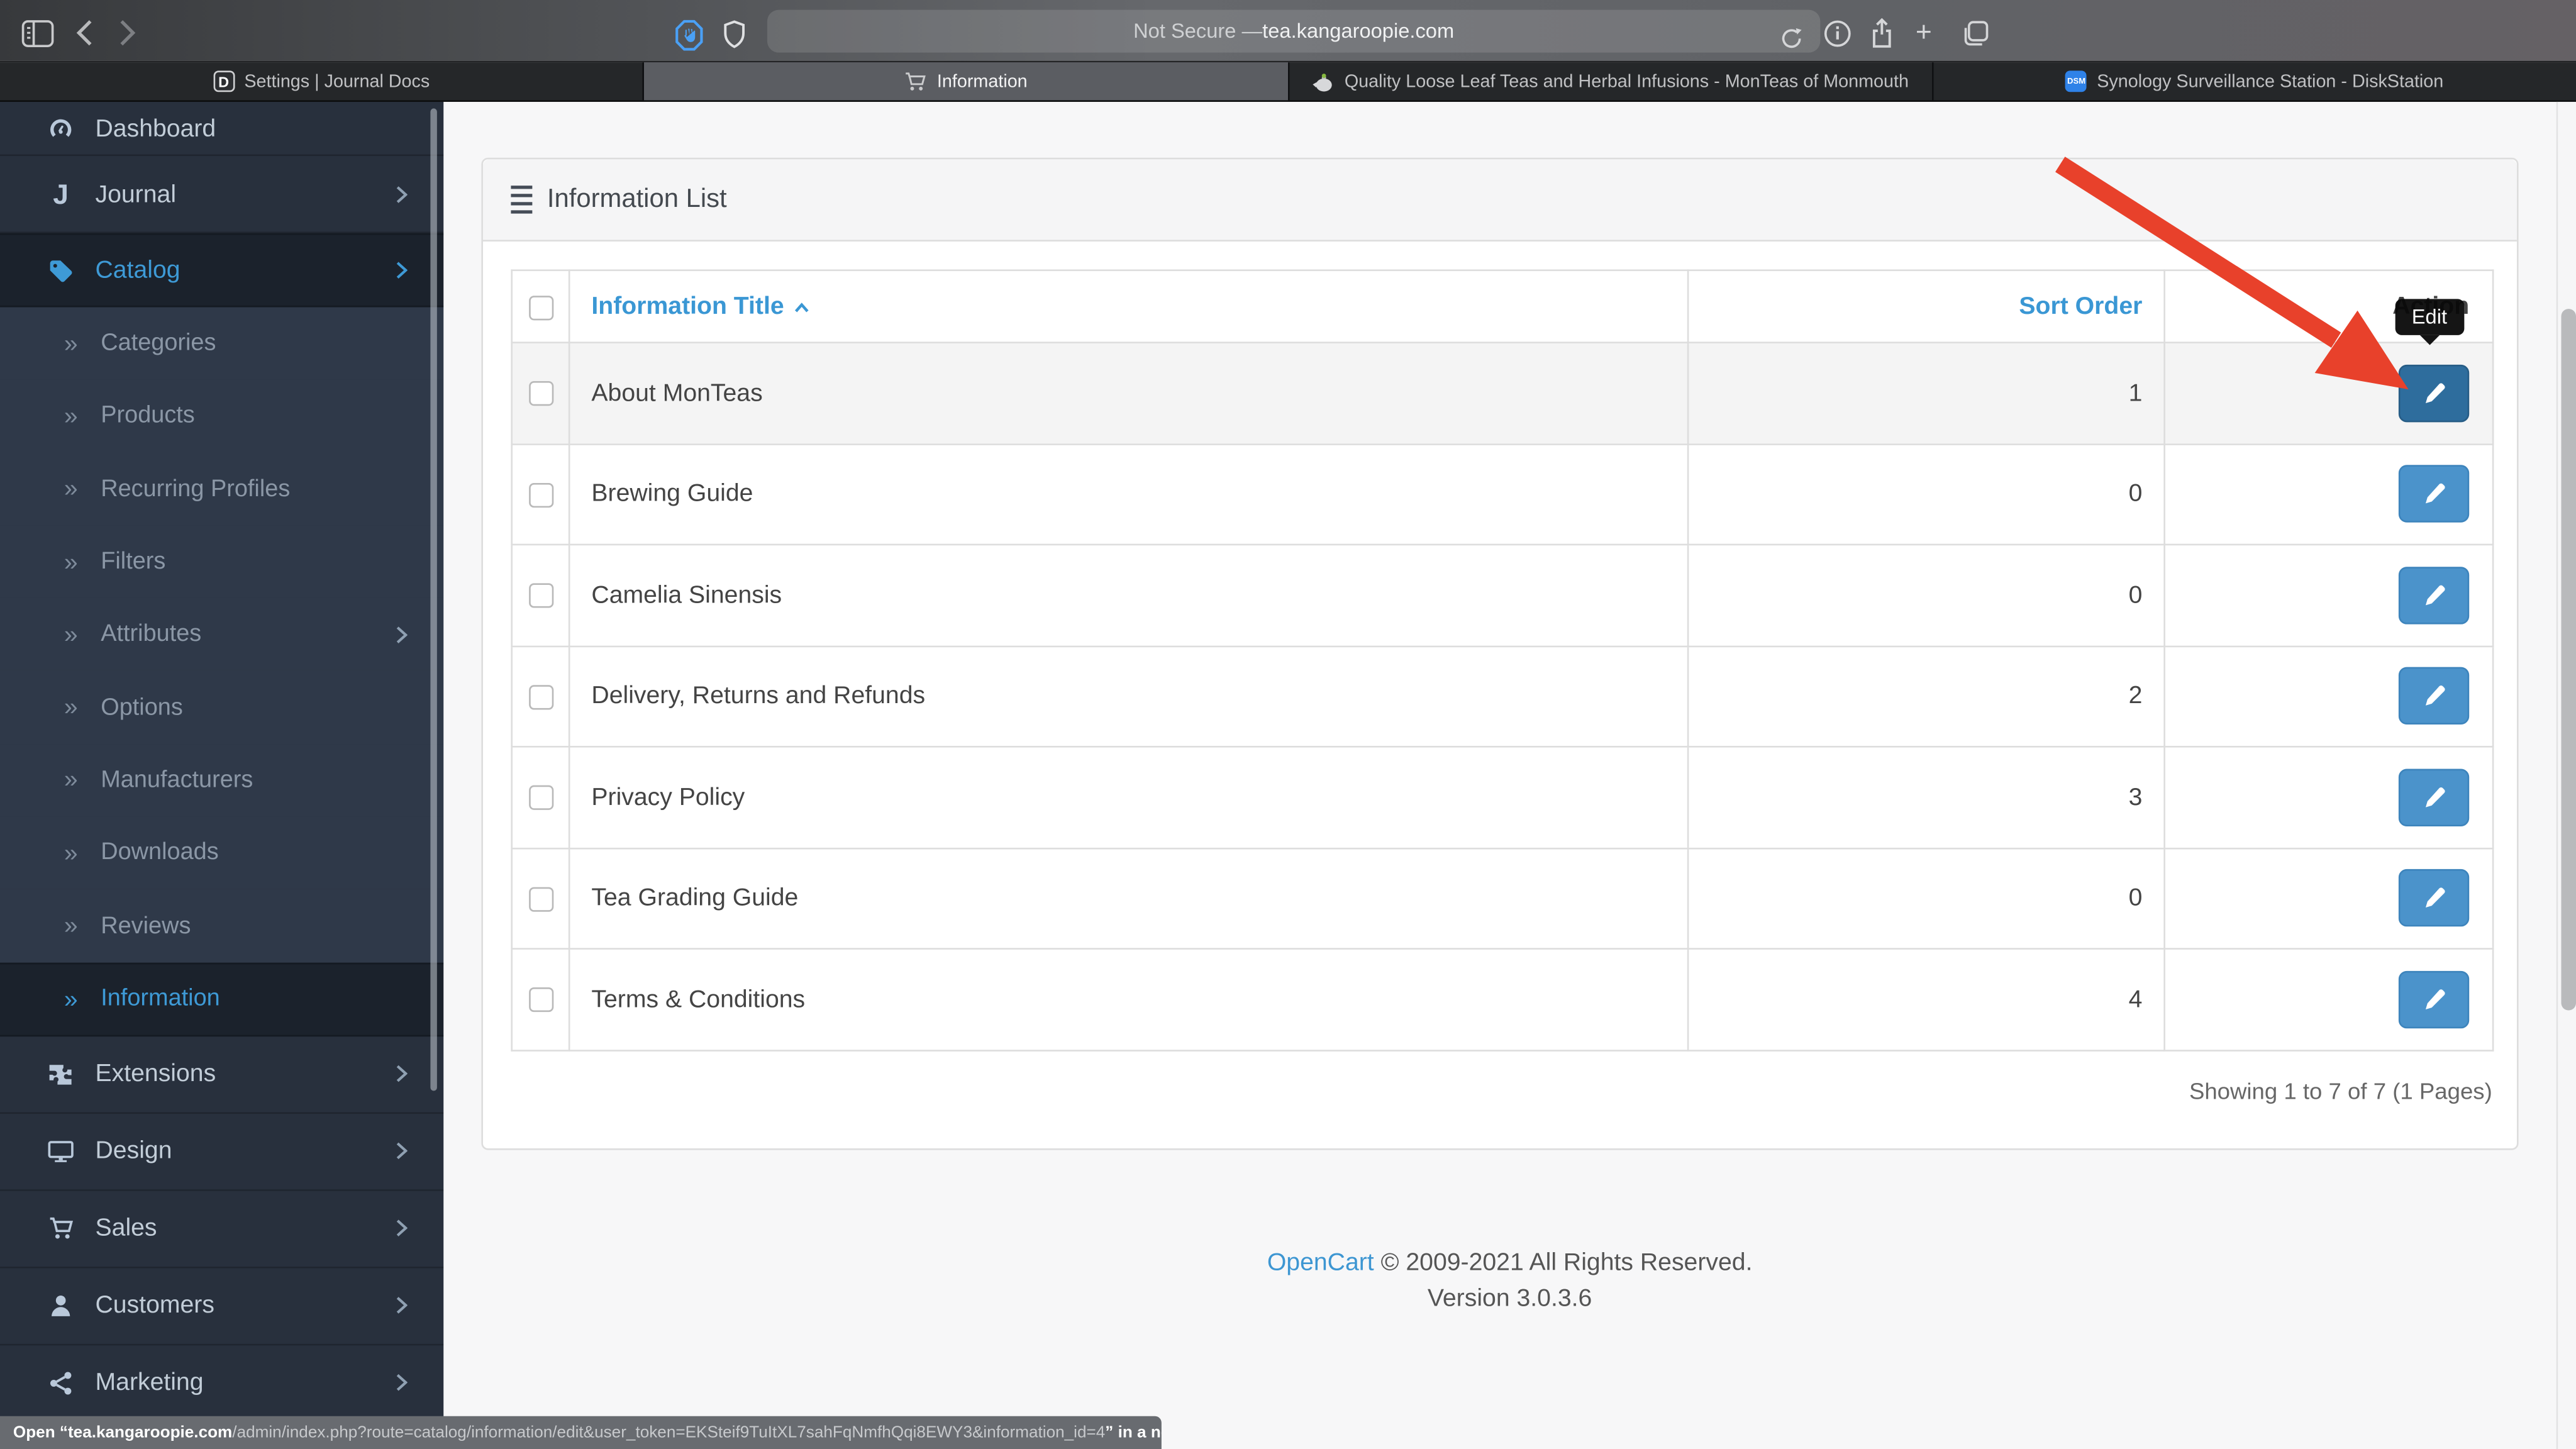  I want to click on list-icon, so click(522, 199).